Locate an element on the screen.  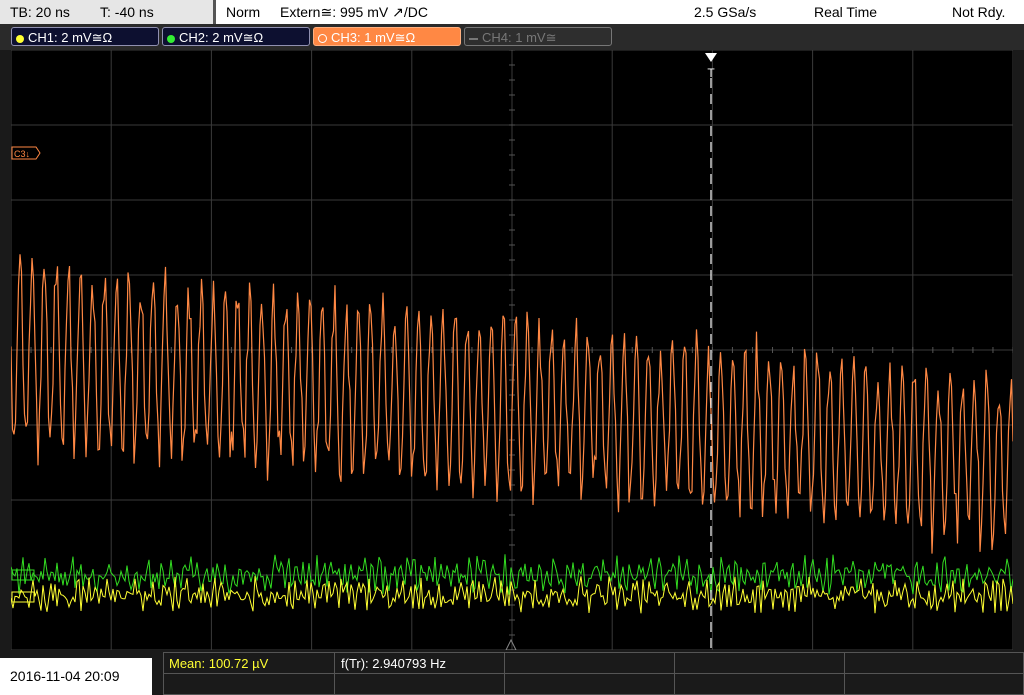
ch3-label: CH3: 1 mV≅Ω is located at coordinates (373, 37).